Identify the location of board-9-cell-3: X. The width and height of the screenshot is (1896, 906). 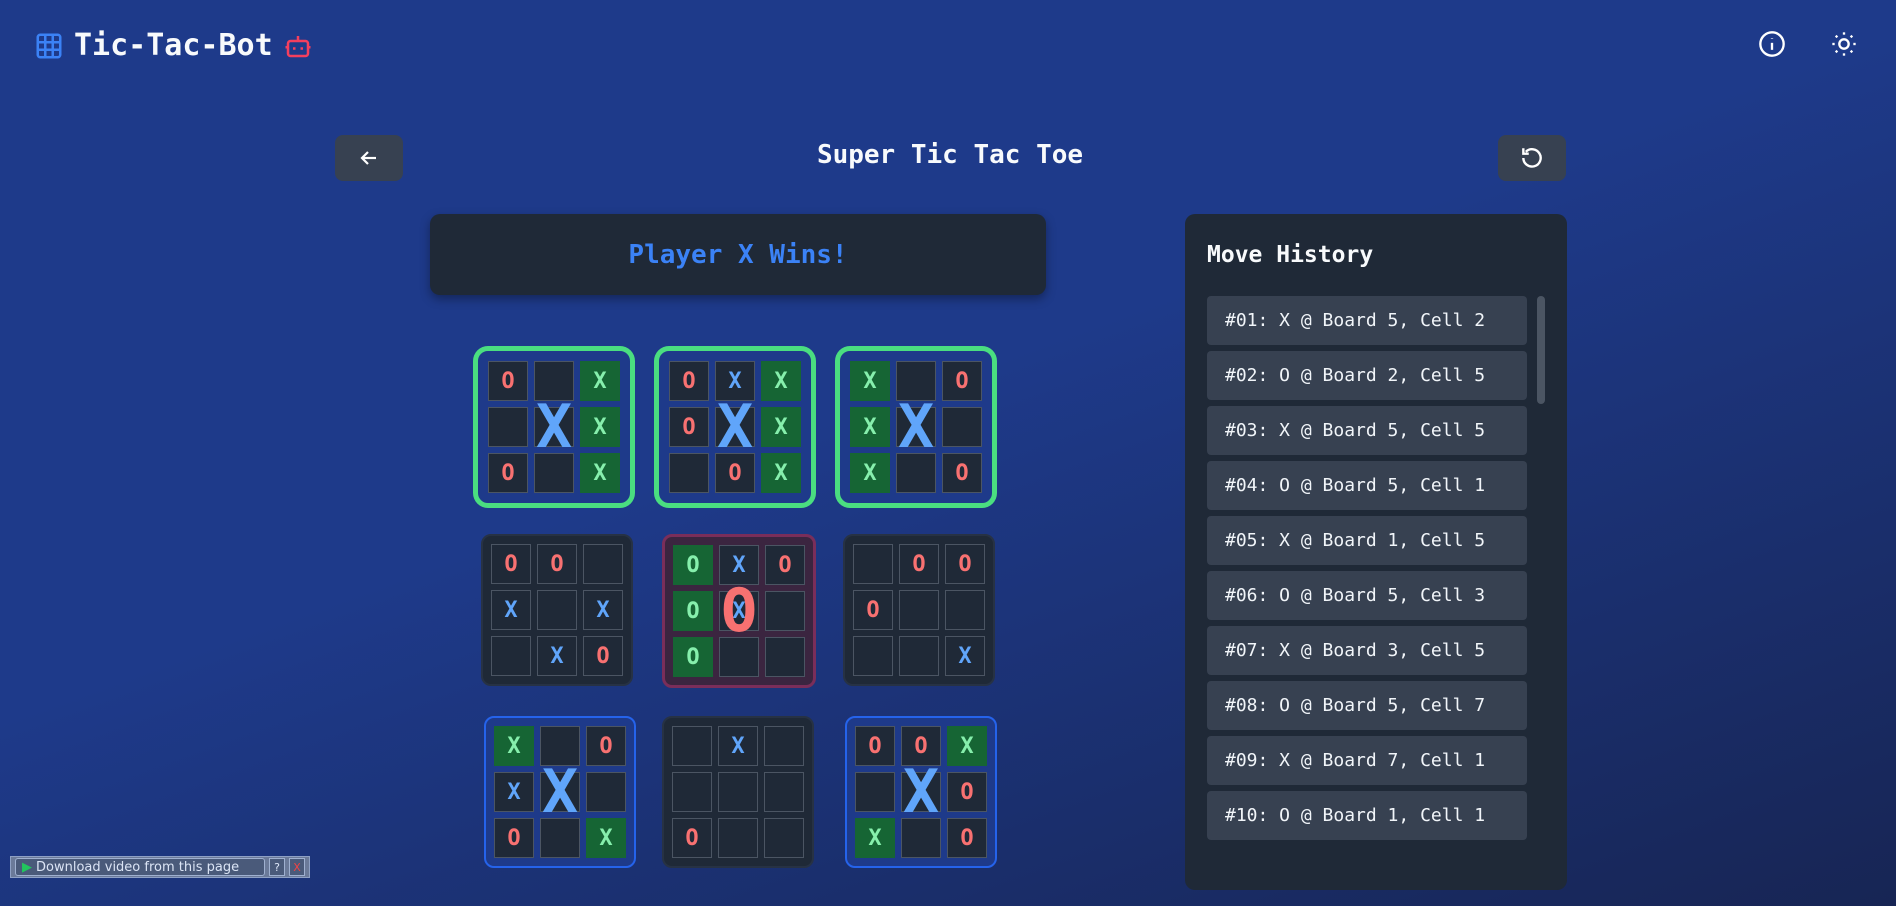
(967, 746).